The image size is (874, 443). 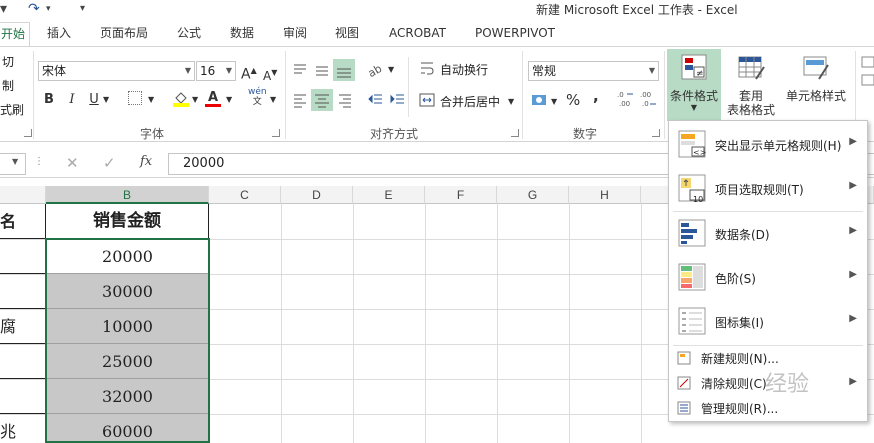 I want to click on align-bottom-icon, so click(x=344, y=73).